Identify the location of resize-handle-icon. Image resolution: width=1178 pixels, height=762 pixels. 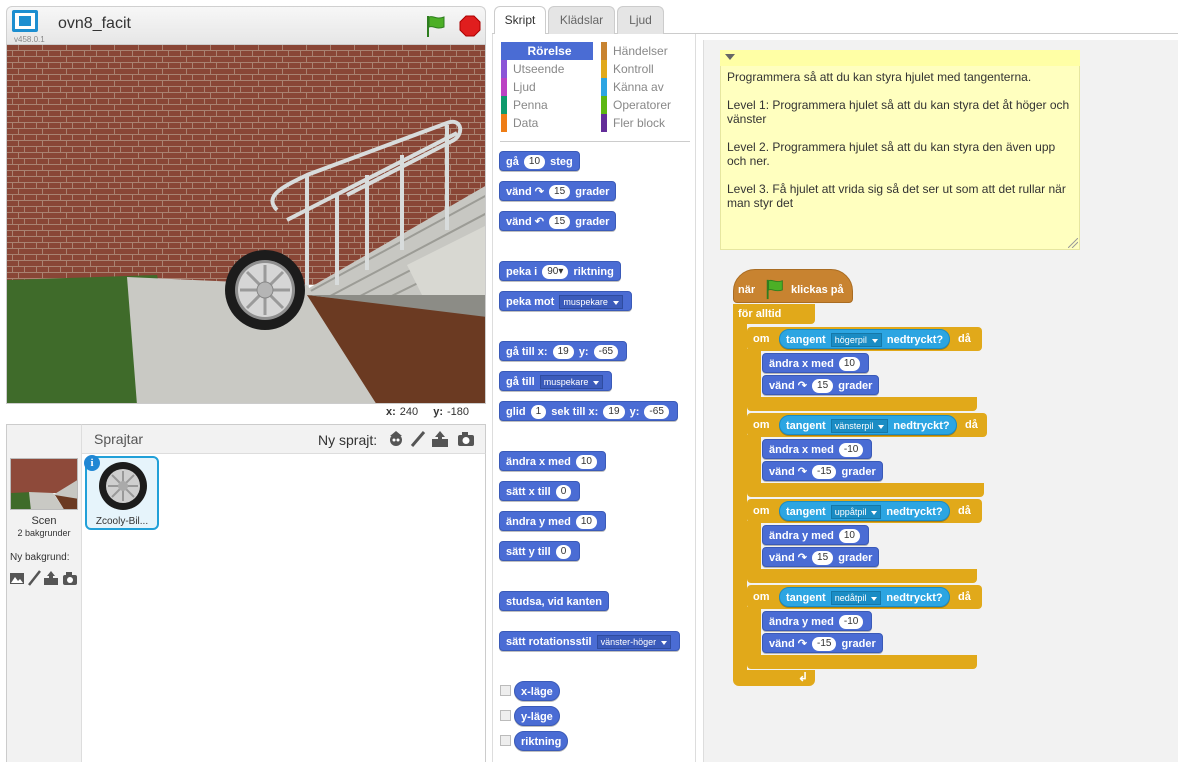
(1073, 243).